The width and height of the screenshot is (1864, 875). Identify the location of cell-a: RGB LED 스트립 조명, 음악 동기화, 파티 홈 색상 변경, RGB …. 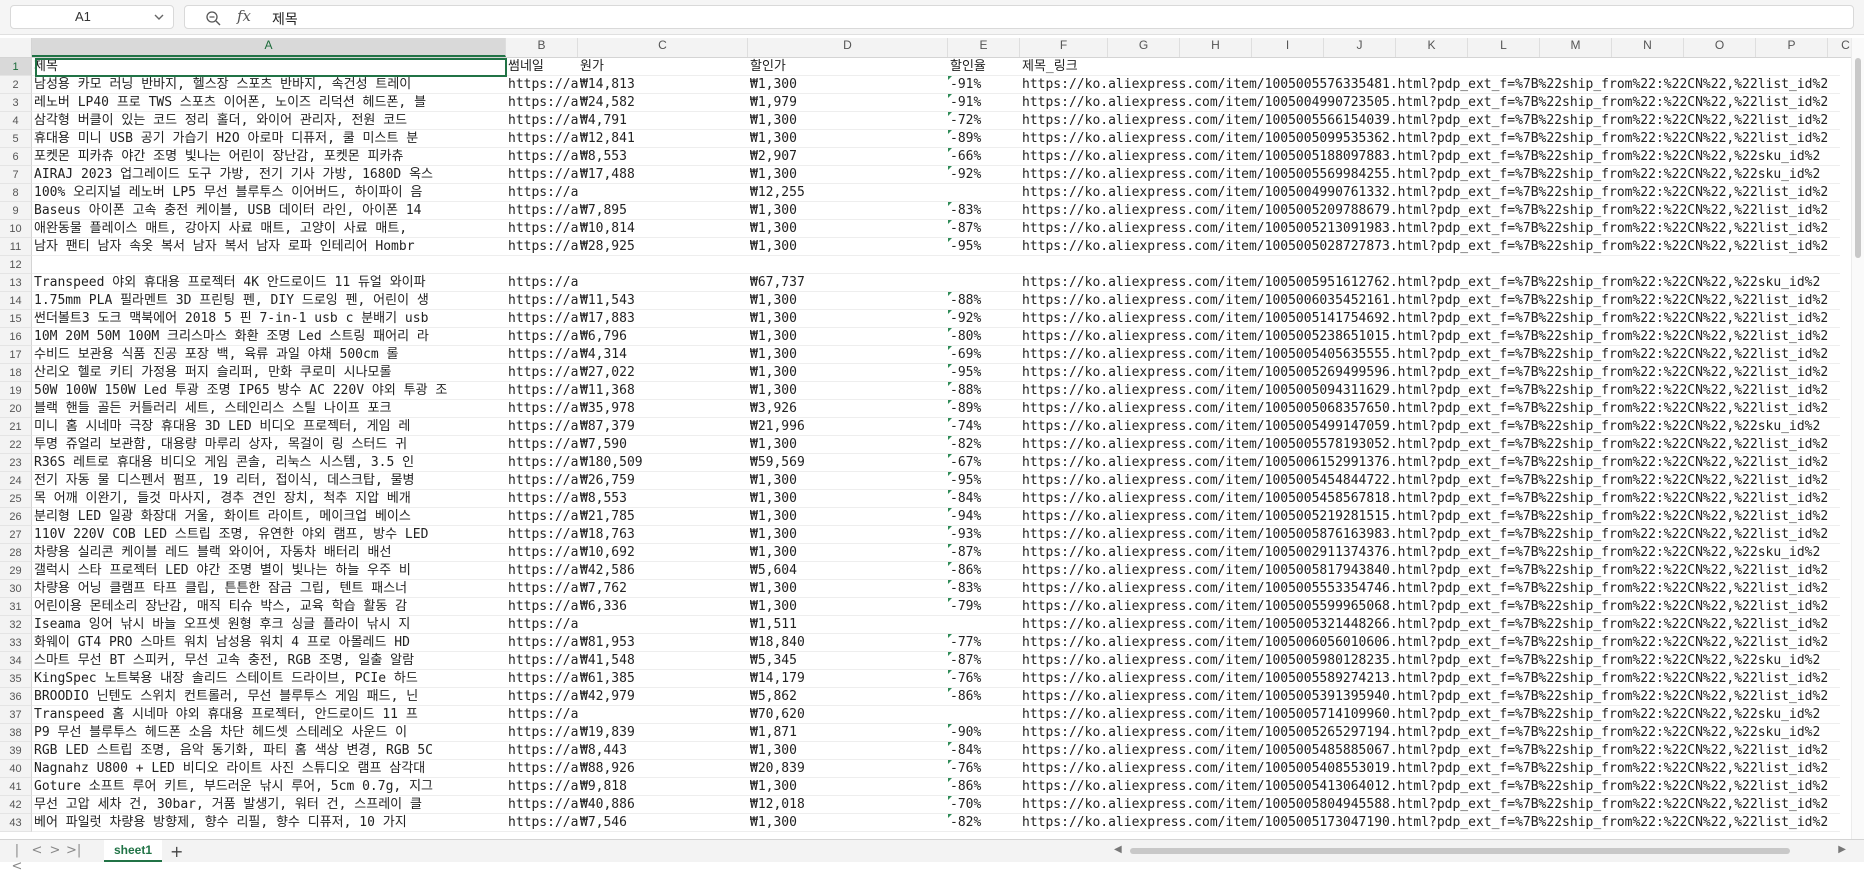
(269, 751).